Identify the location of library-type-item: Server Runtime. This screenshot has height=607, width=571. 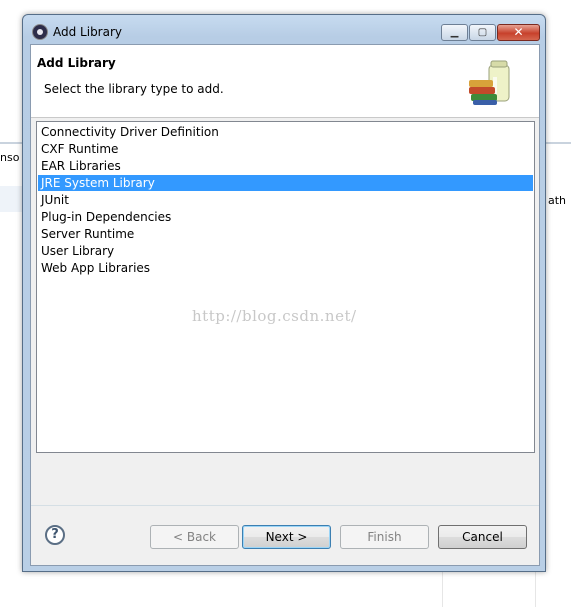
(285, 234).